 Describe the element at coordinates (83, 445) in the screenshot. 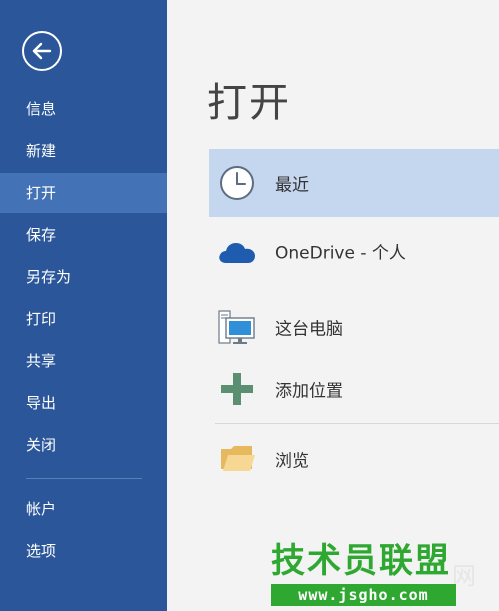

I see `sidebar-item-close: 关闭` at that location.